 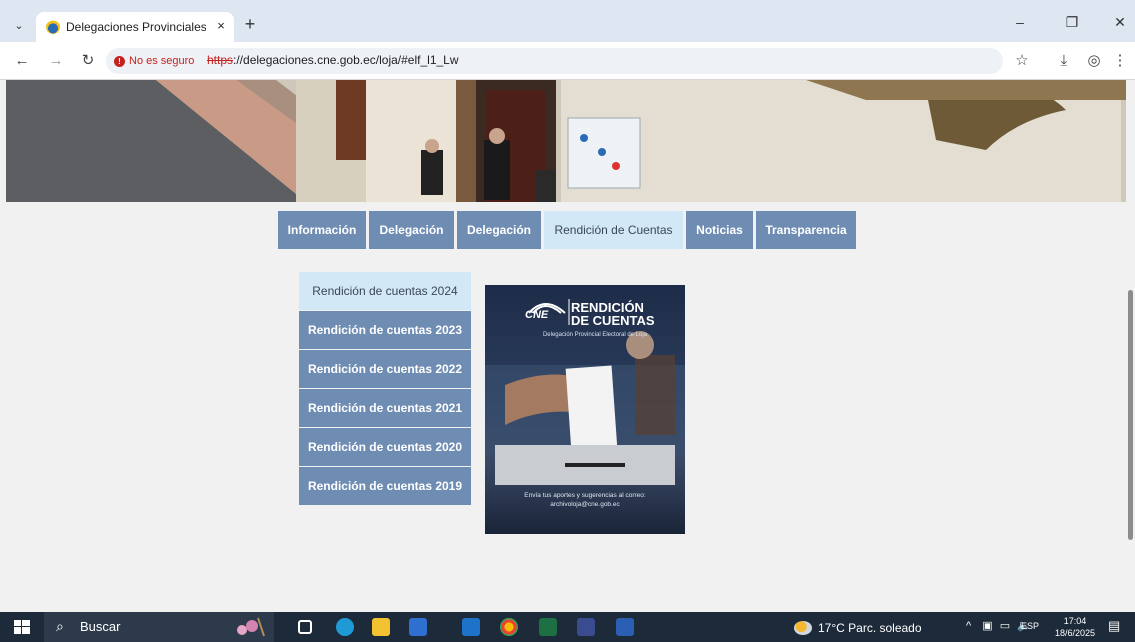 What do you see at coordinates (88, 61) in the screenshot?
I see `reload-icon: ↻` at bounding box center [88, 61].